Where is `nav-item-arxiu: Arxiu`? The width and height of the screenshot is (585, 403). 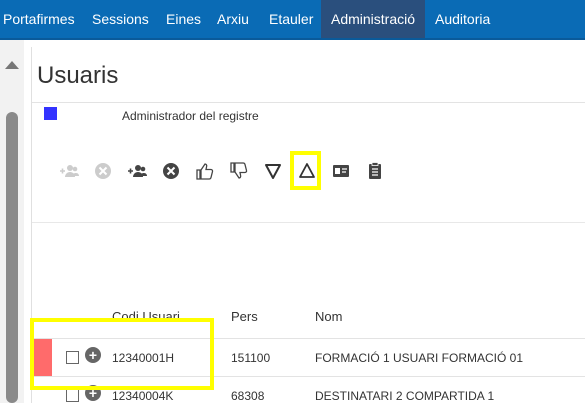
nav-item-arxiu: Arxiu is located at coordinates (233, 19).